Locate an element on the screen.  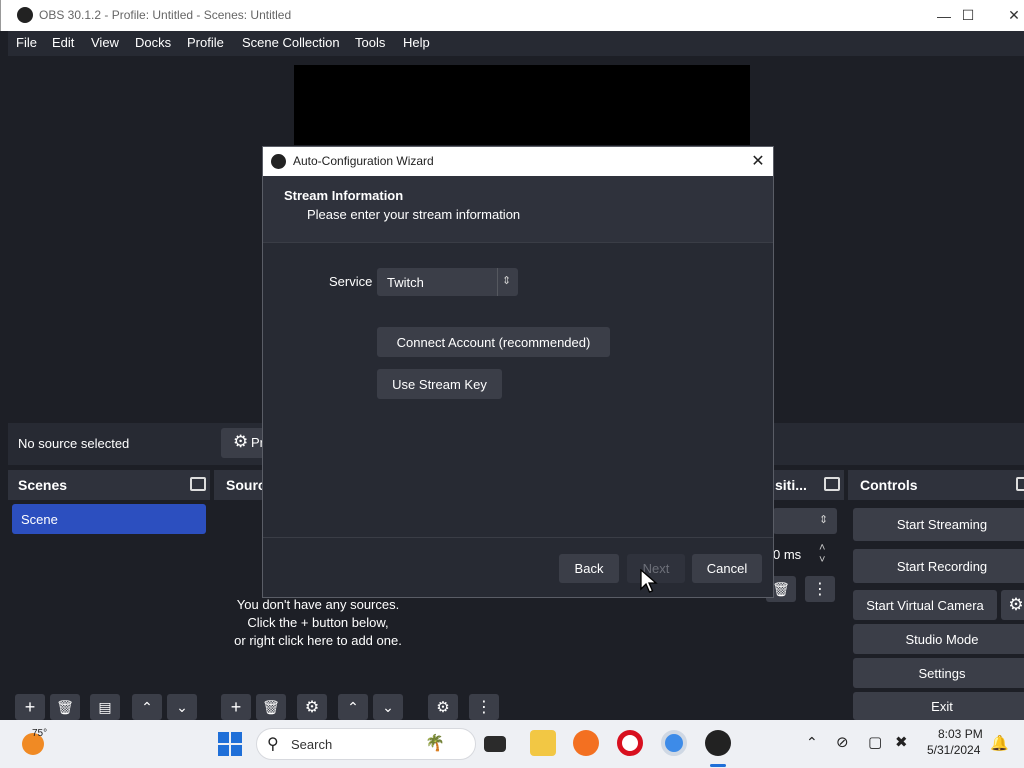
mouse-cursor-icon is located at coordinates (649, 581).